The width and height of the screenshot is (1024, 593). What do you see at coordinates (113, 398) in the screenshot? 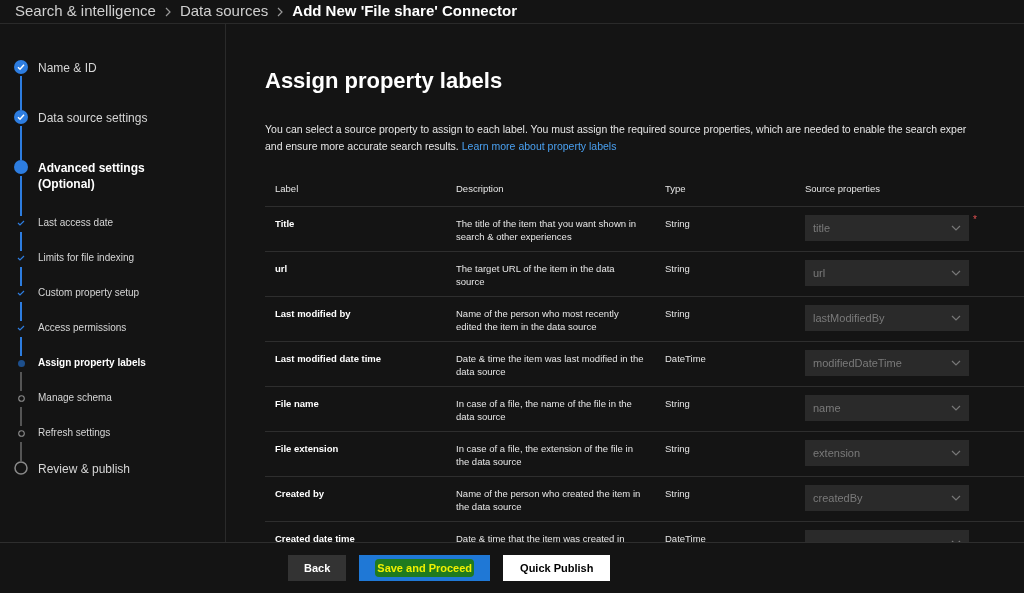
I see `step-label: Manage schema` at bounding box center [113, 398].